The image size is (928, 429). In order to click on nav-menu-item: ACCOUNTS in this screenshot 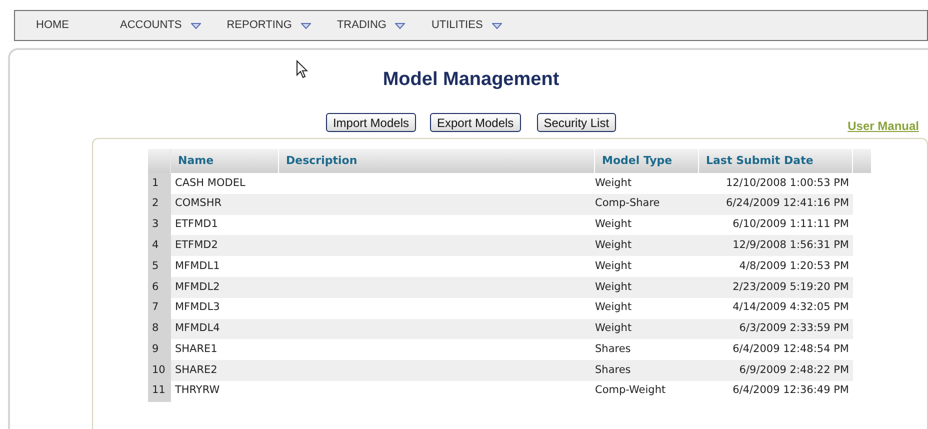, I will do `click(160, 25)`.